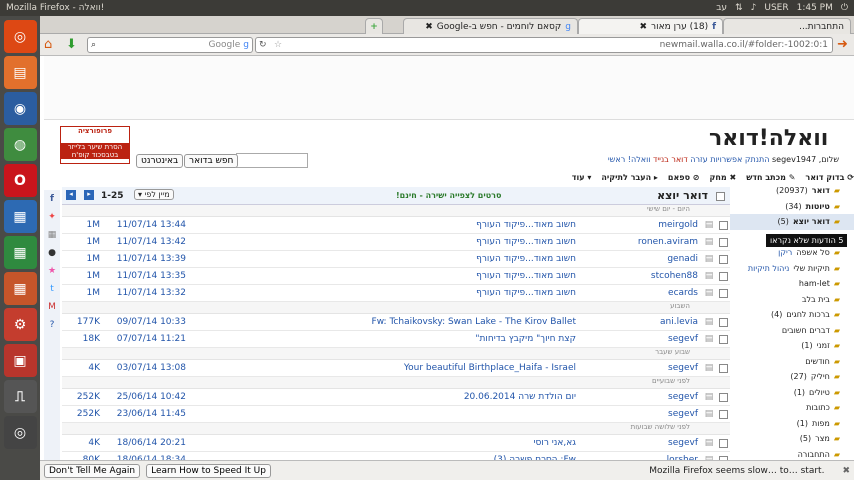 The image size is (854, 480). I want to click on prev-page-icon: ◂, so click(71, 195).